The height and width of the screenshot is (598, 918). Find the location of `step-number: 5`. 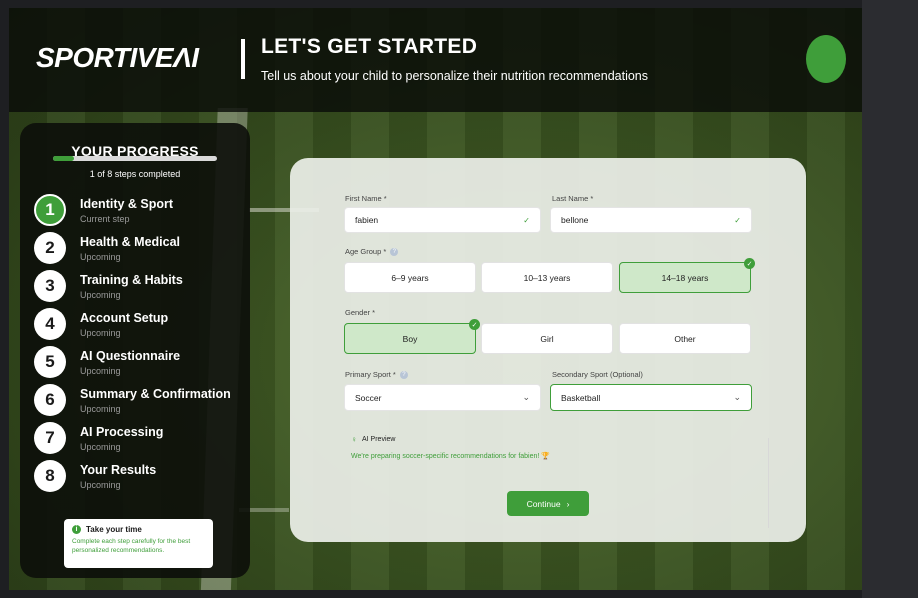

step-number: 5 is located at coordinates (50, 362).